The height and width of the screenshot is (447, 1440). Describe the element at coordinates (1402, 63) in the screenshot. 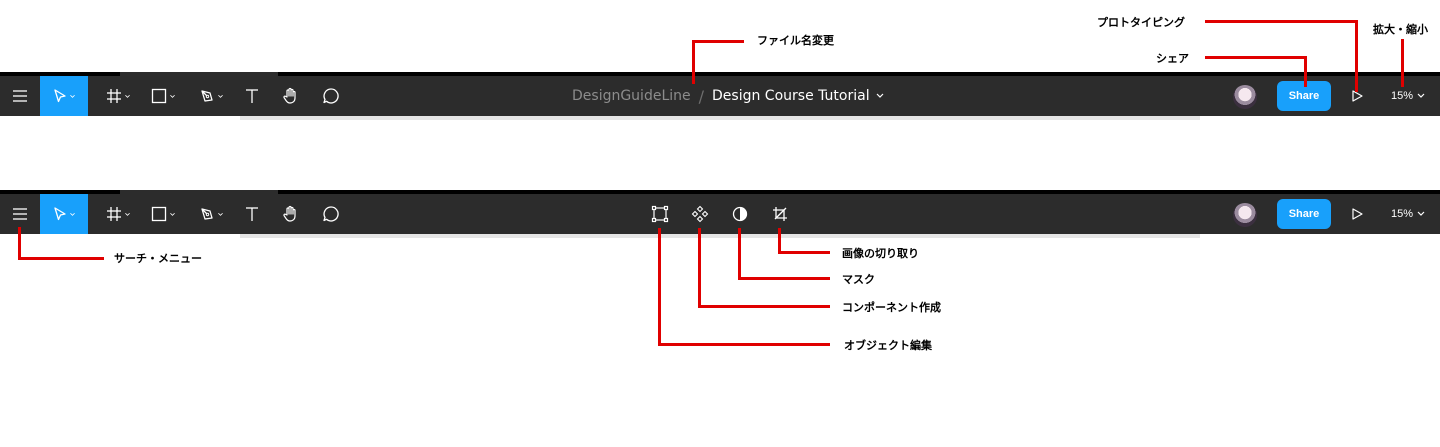

I see `annotation-line-zoom` at that location.